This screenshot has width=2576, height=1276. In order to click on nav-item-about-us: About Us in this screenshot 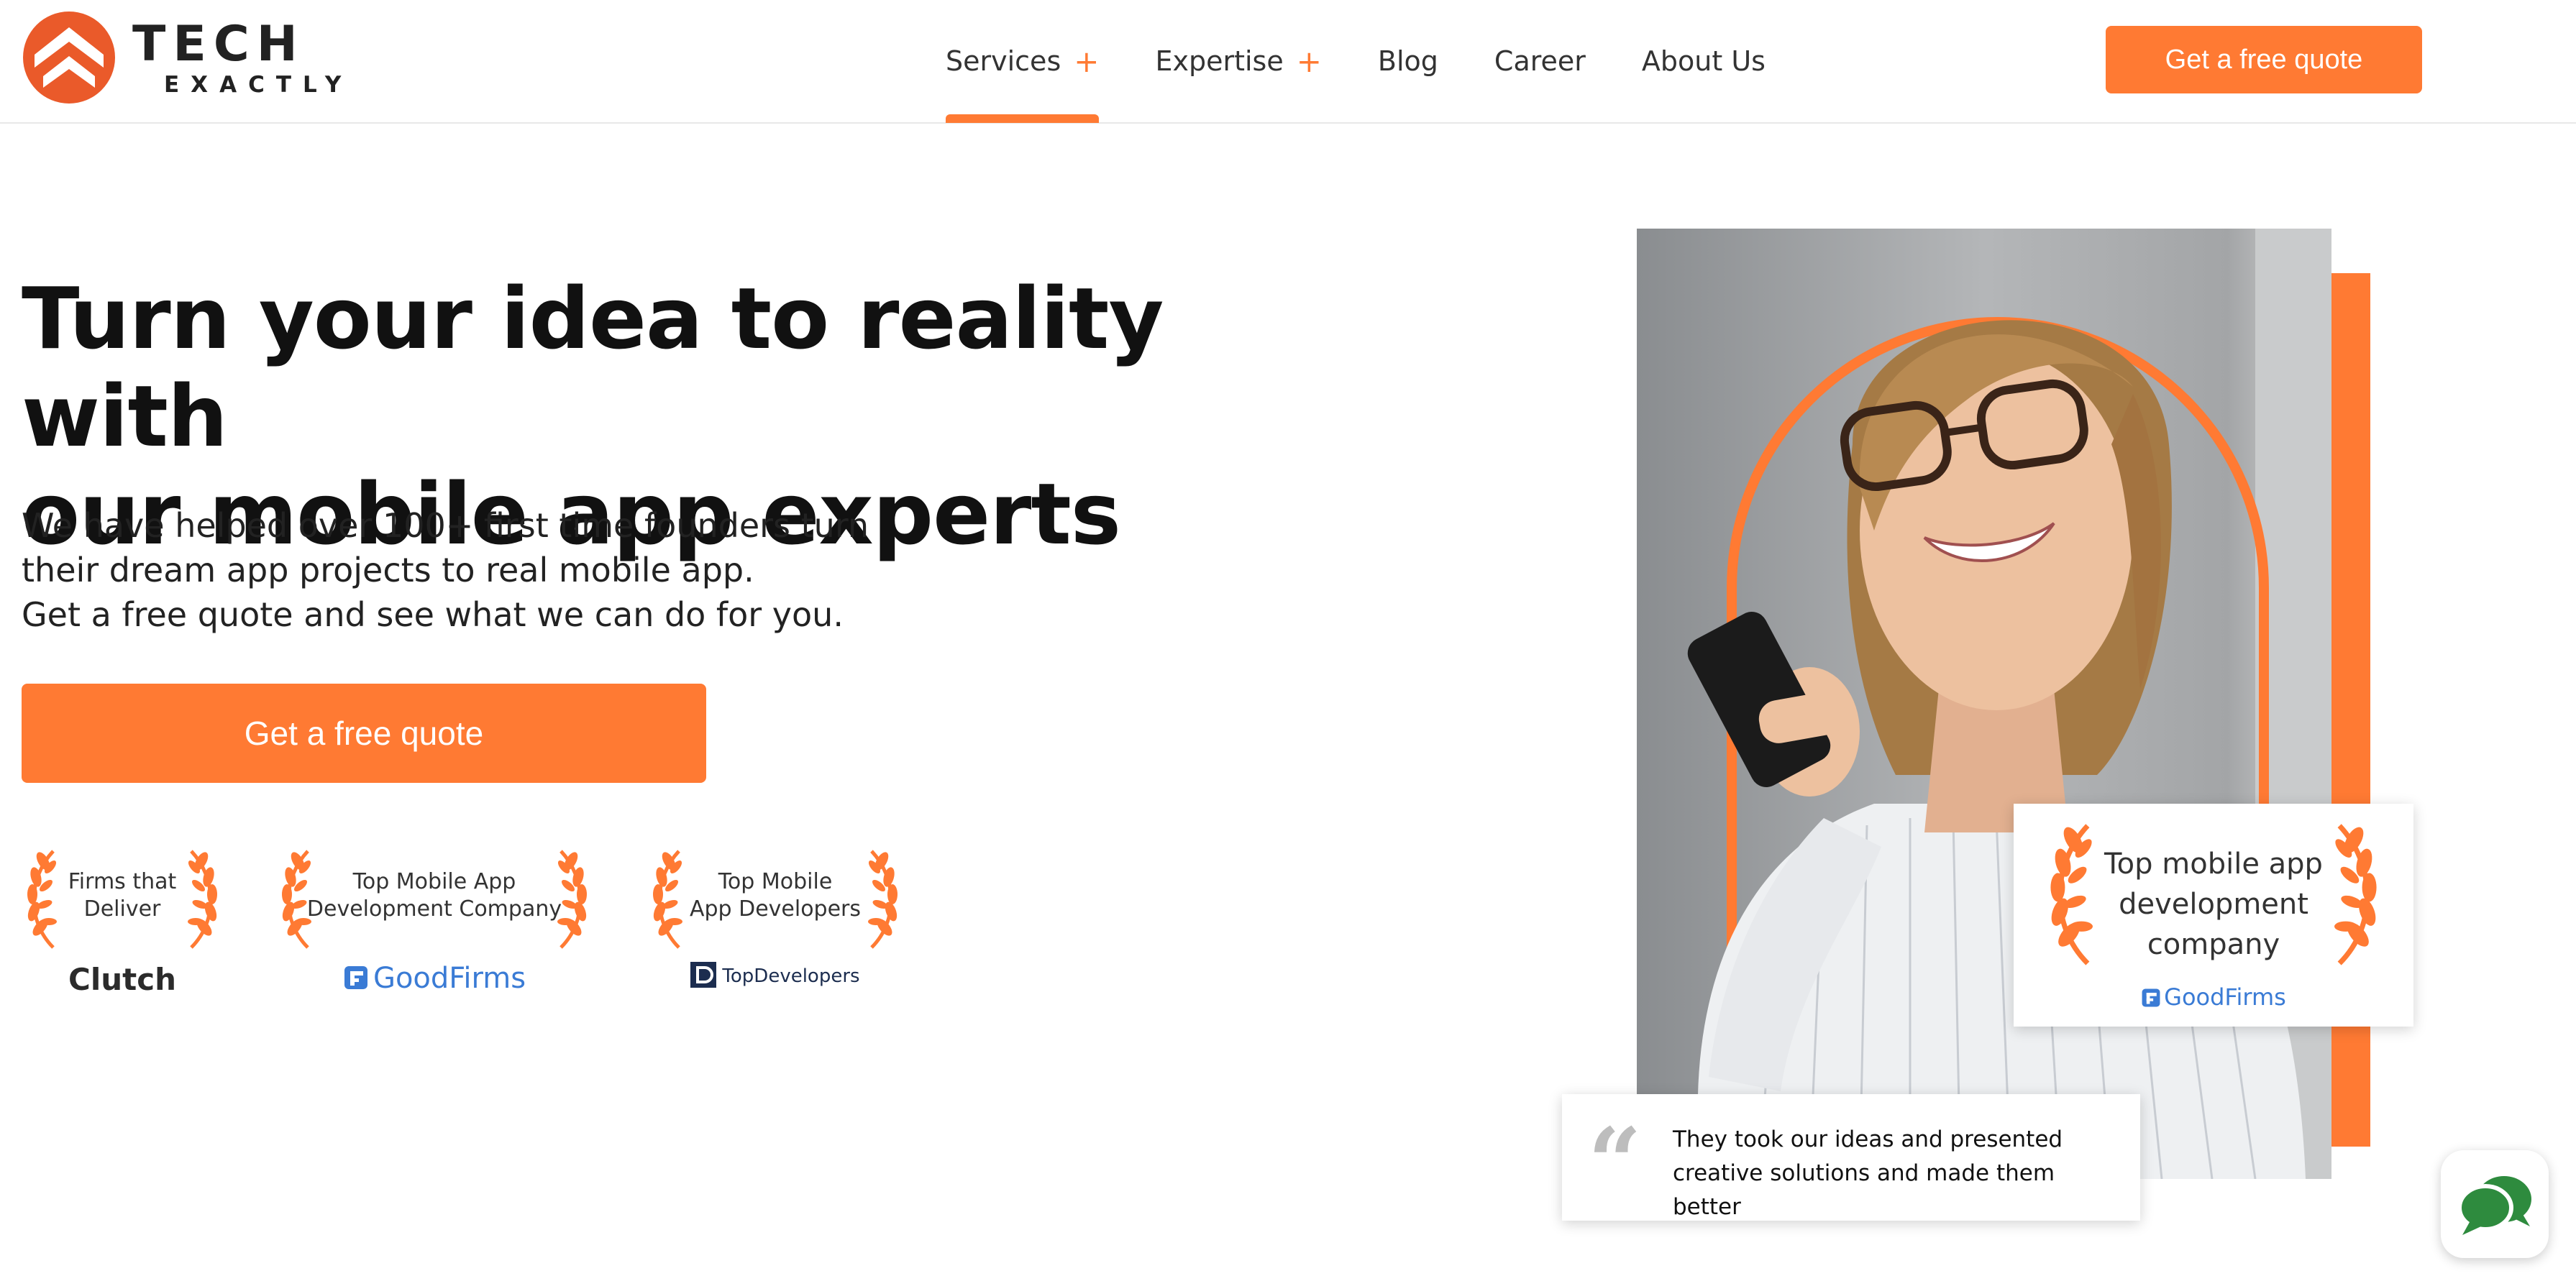, I will do `click(1704, 61)`.